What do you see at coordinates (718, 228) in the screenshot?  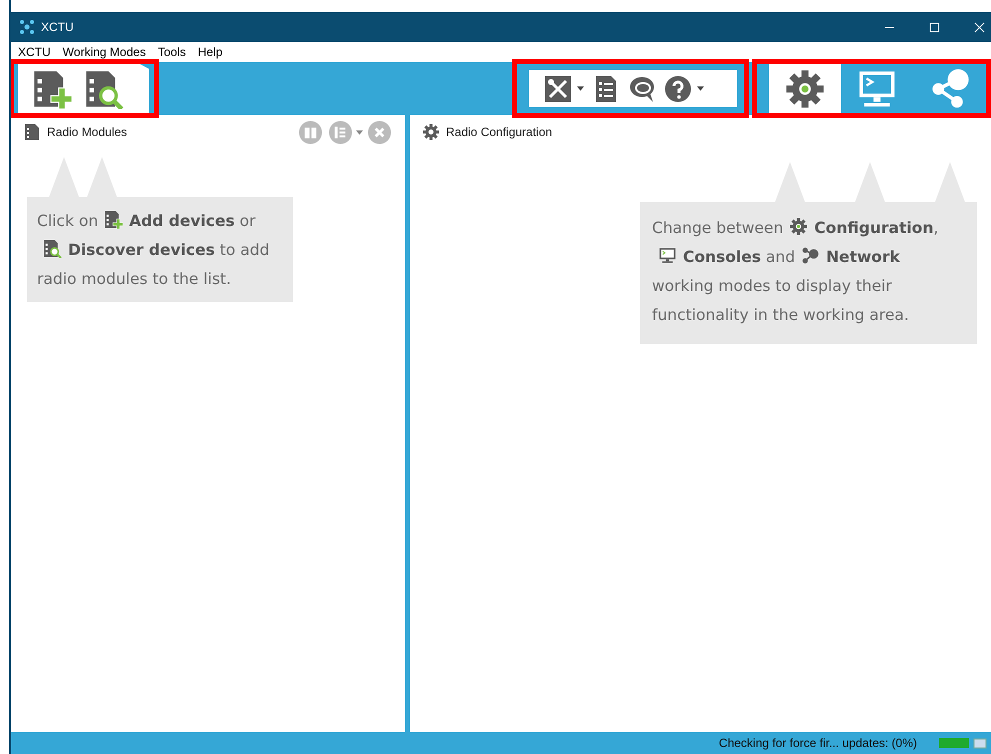 I see `tip-text: Change between` at bounding box center [718, 228].